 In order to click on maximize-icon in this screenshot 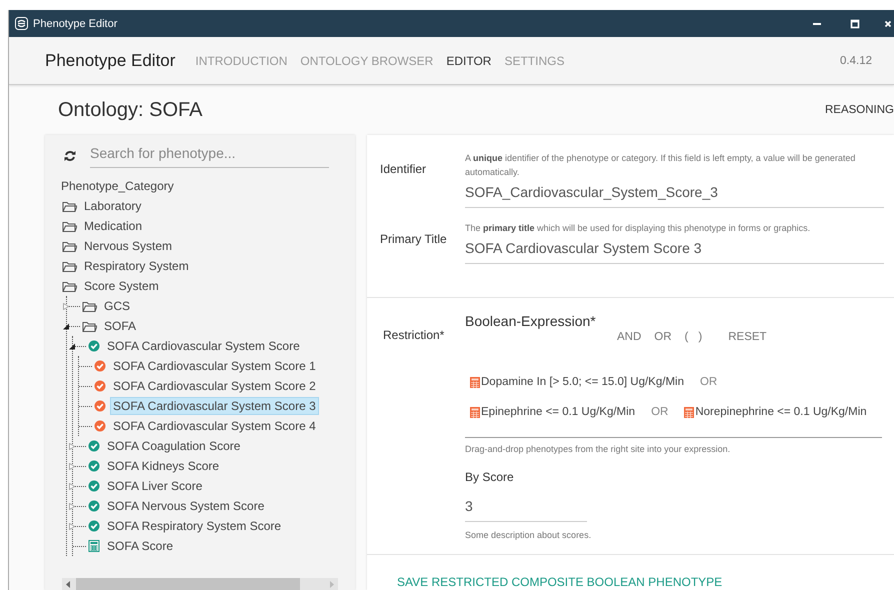, I will do `click(855, 23)`.